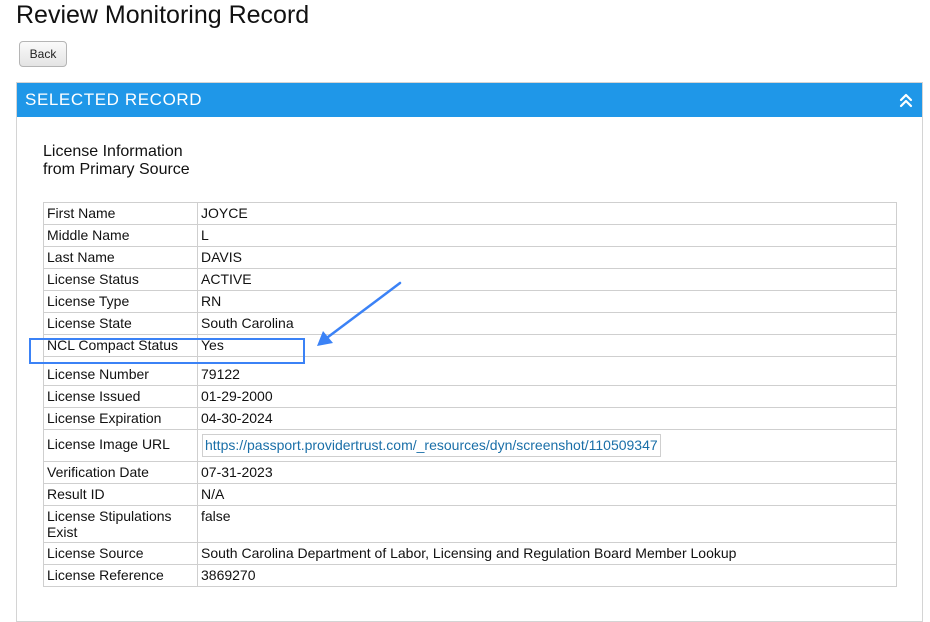  Describe the element at coordinates (120, 418) in the screenshot. I see `row-label: License Expiration` at that location.